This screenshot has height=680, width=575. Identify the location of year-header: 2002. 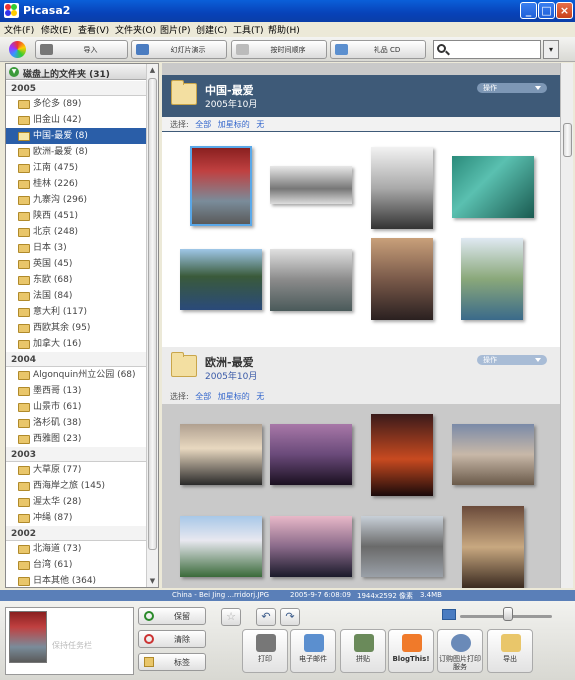
(76, 533).